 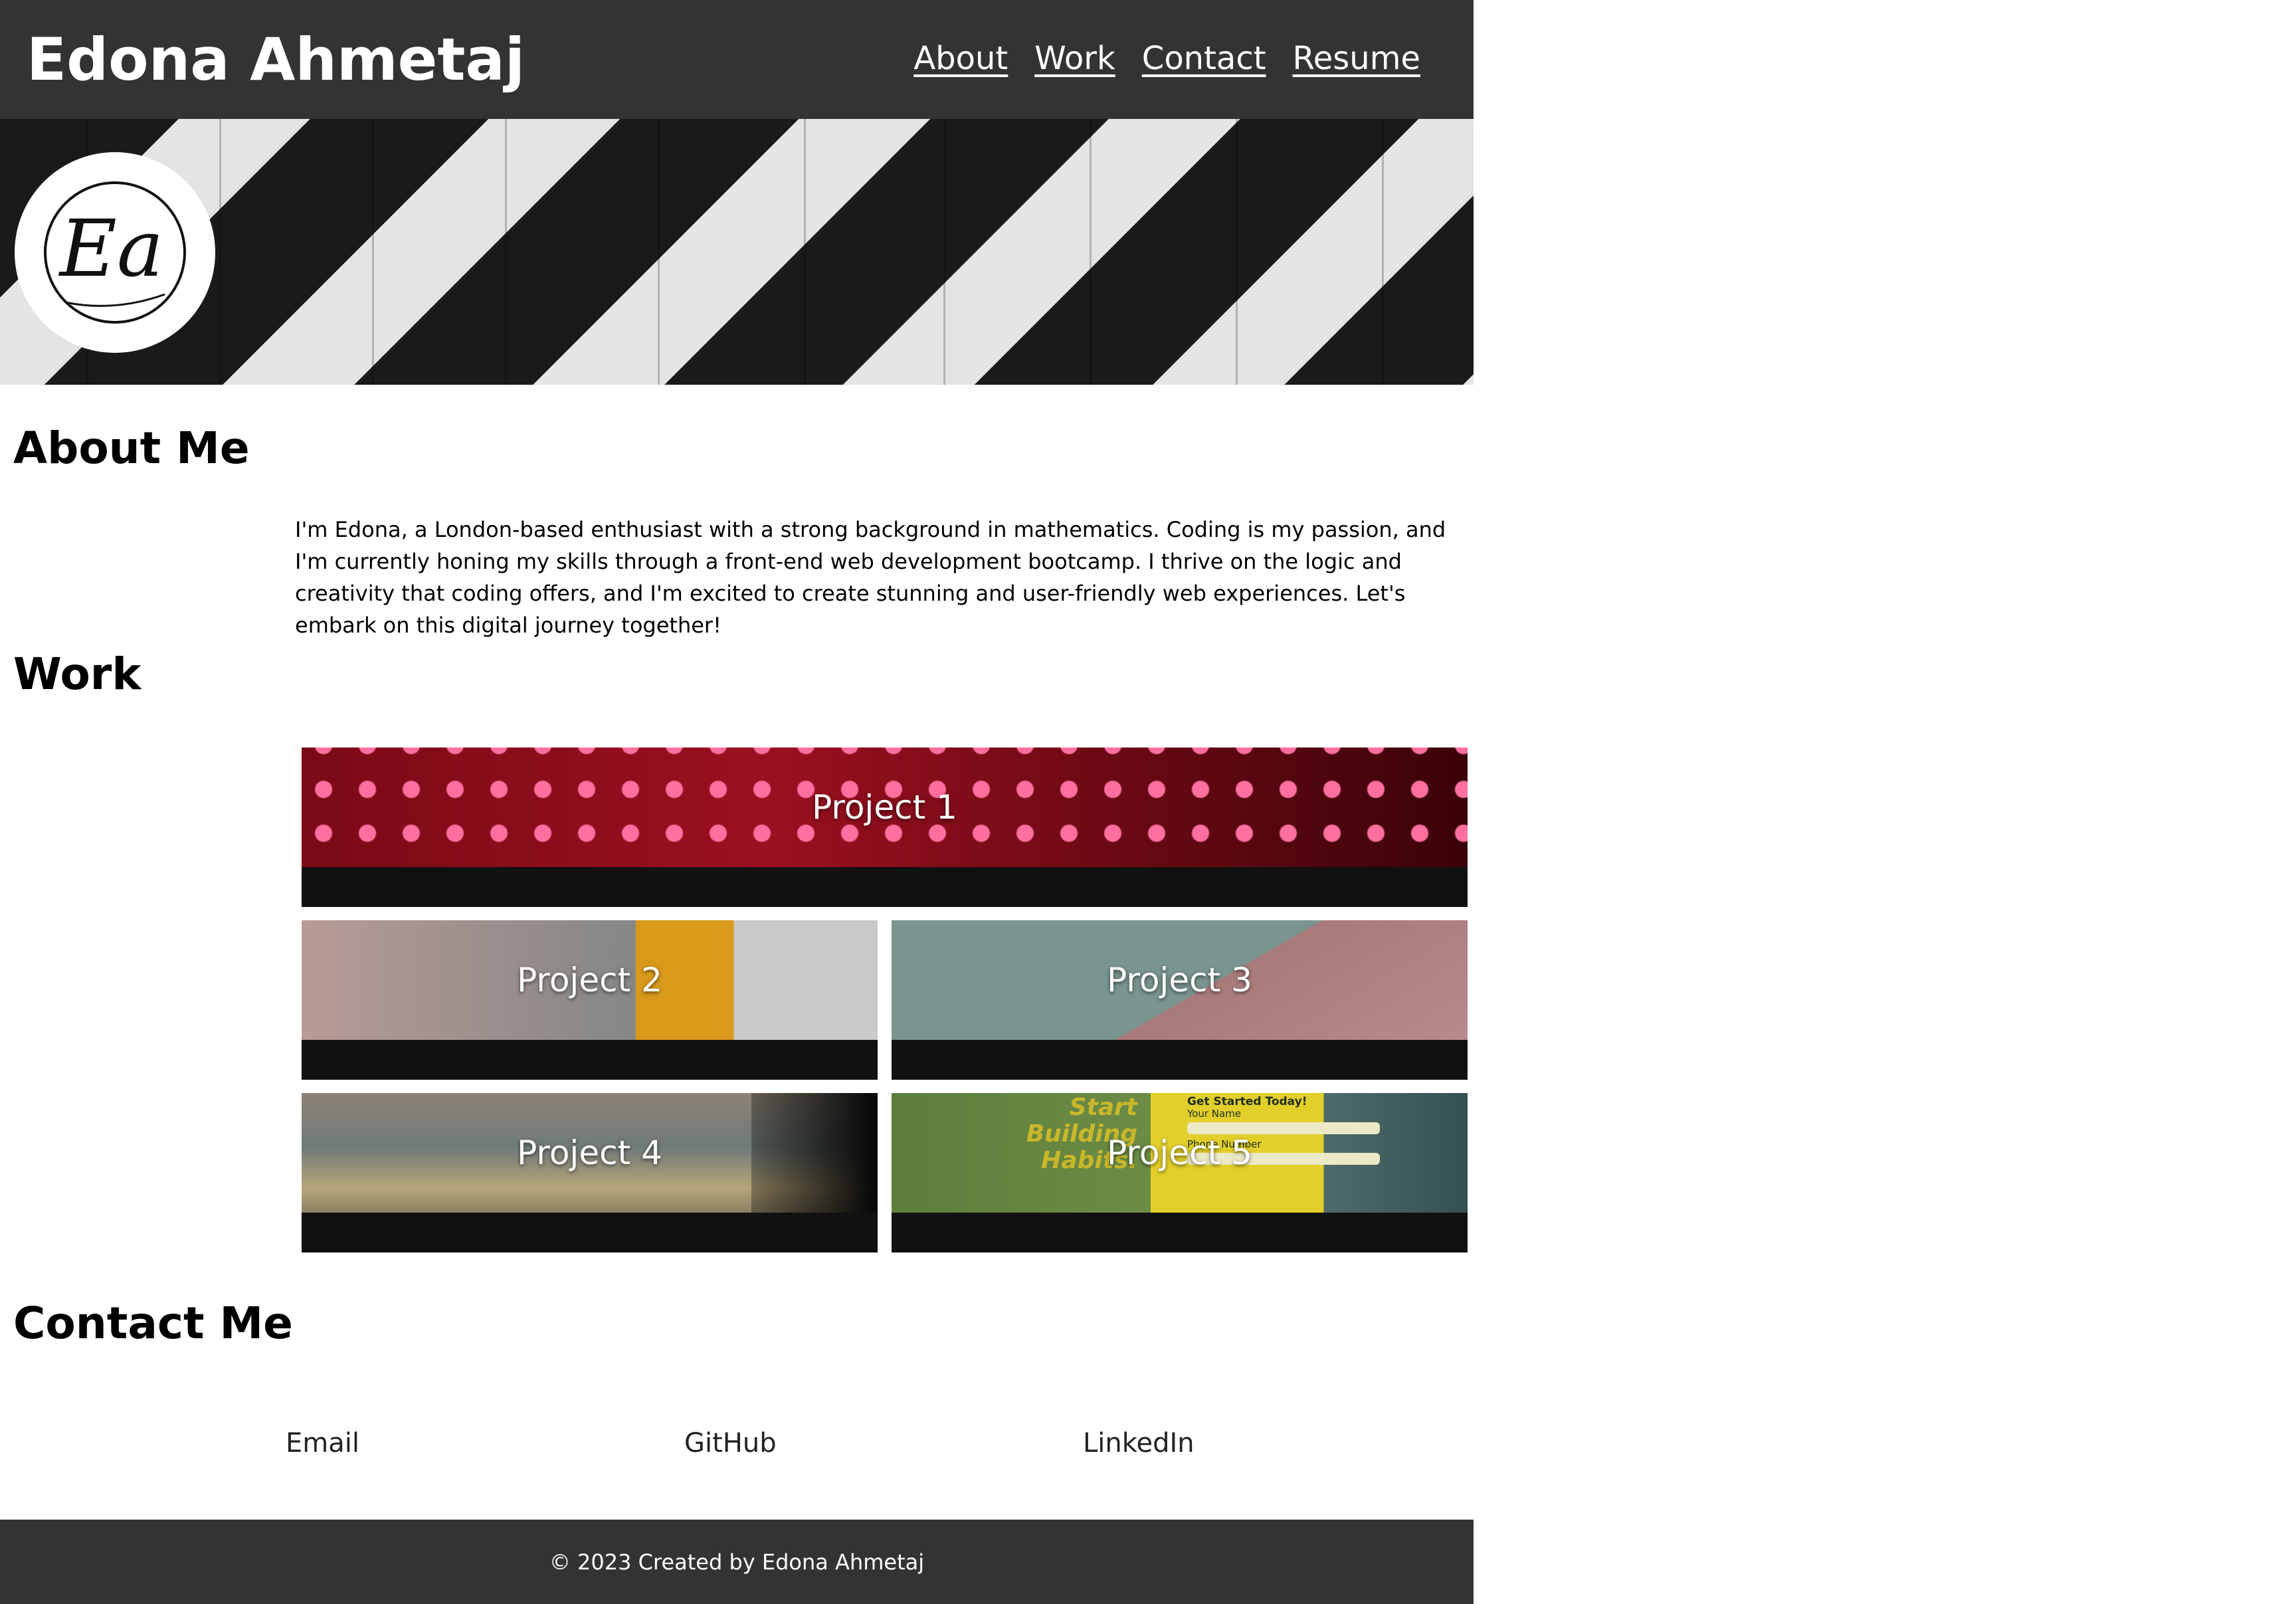 What do you see at coordinates (323, 1443) in the screenshot?
I see `contact-link-email: Email` at bounding box center [323, 1443].